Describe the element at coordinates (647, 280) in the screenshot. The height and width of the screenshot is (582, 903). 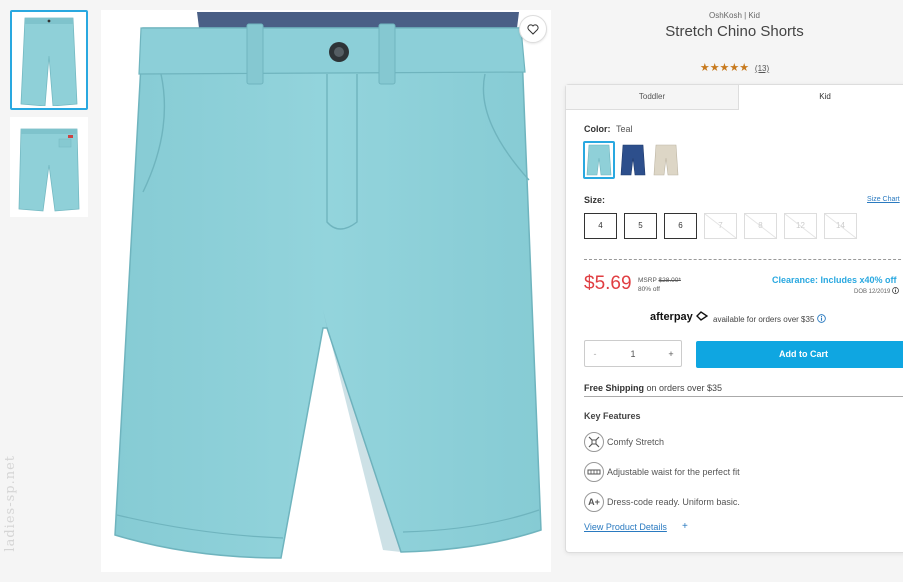
I see `msrp-label: MSRP` at that location.